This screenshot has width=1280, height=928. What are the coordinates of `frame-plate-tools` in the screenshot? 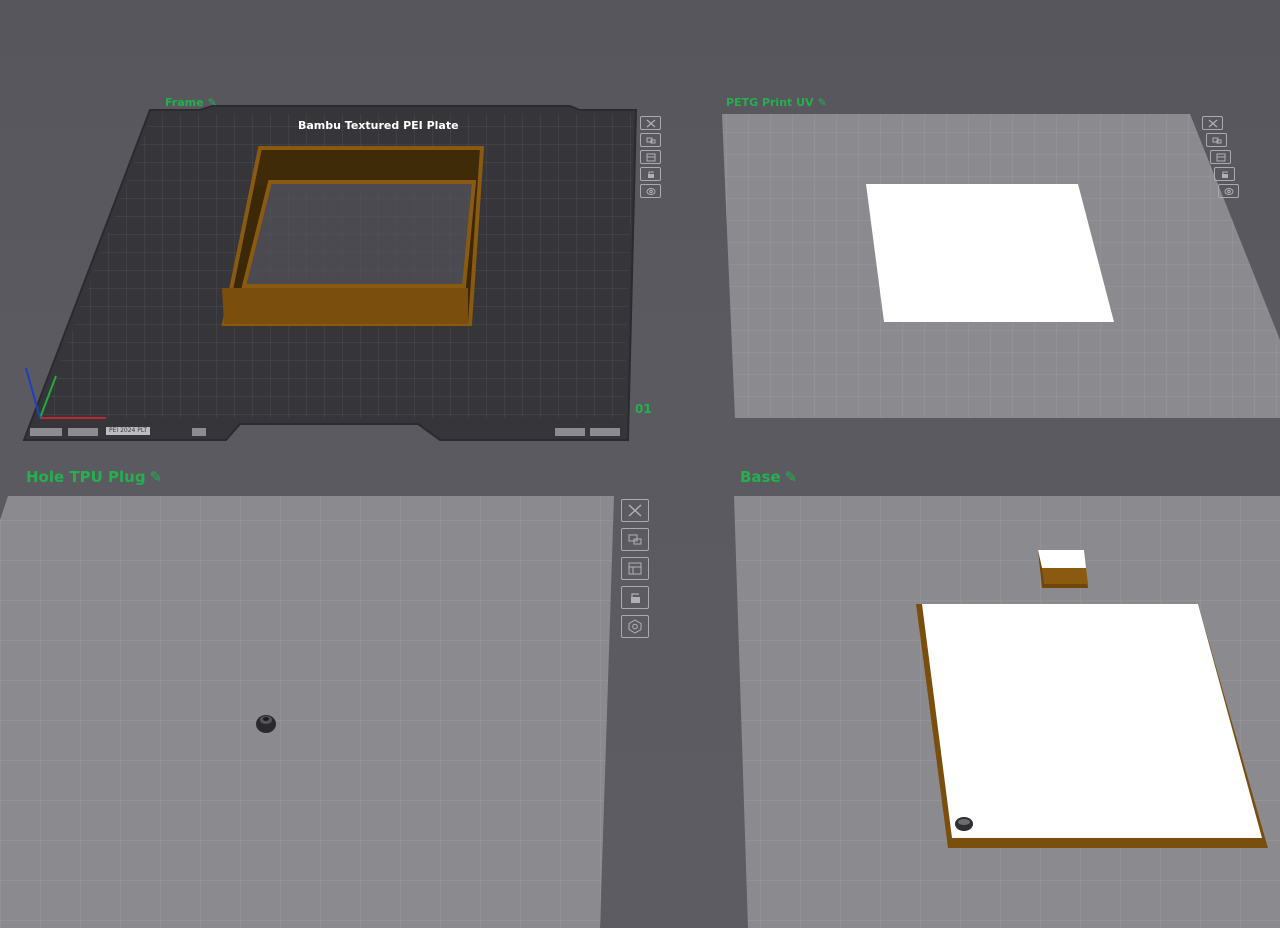 It's located at (650, 157).